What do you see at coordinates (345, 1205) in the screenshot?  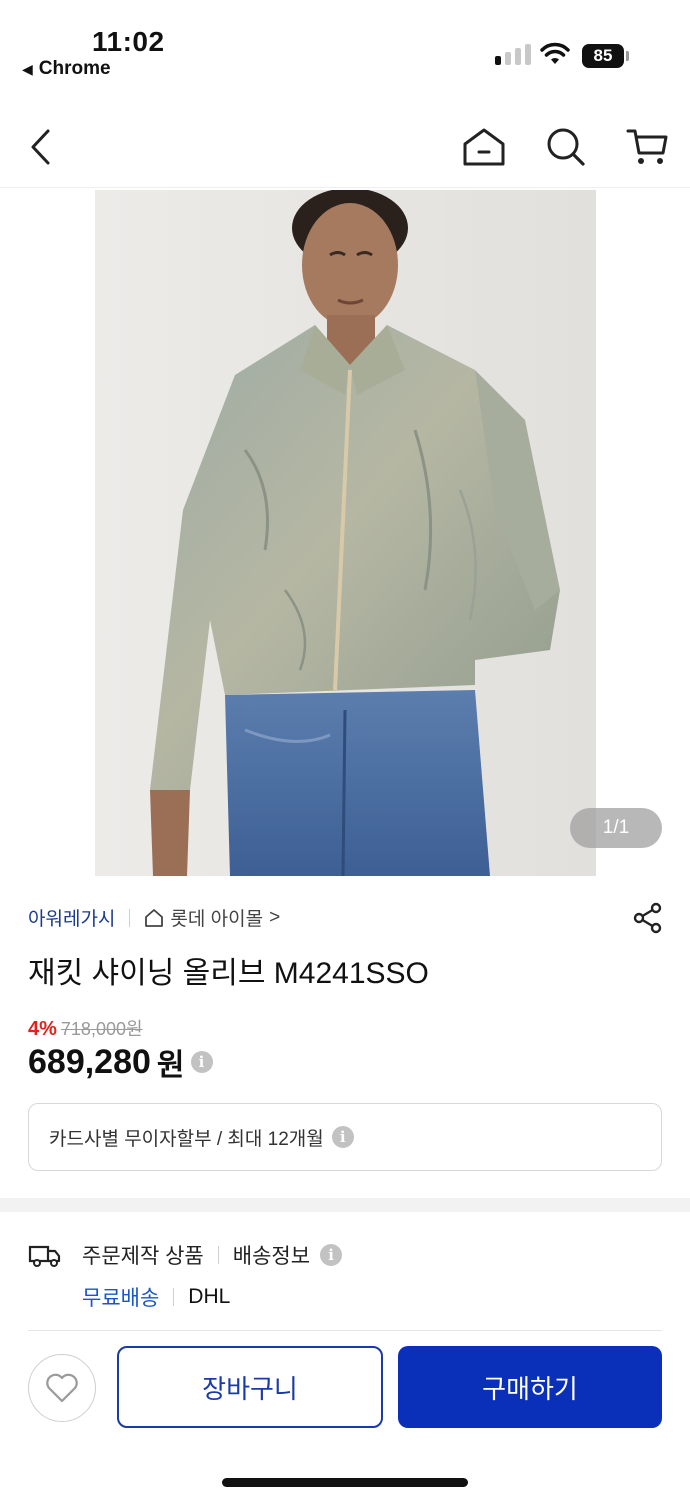 I see `section-divider` at bounding box center [345, 1205].